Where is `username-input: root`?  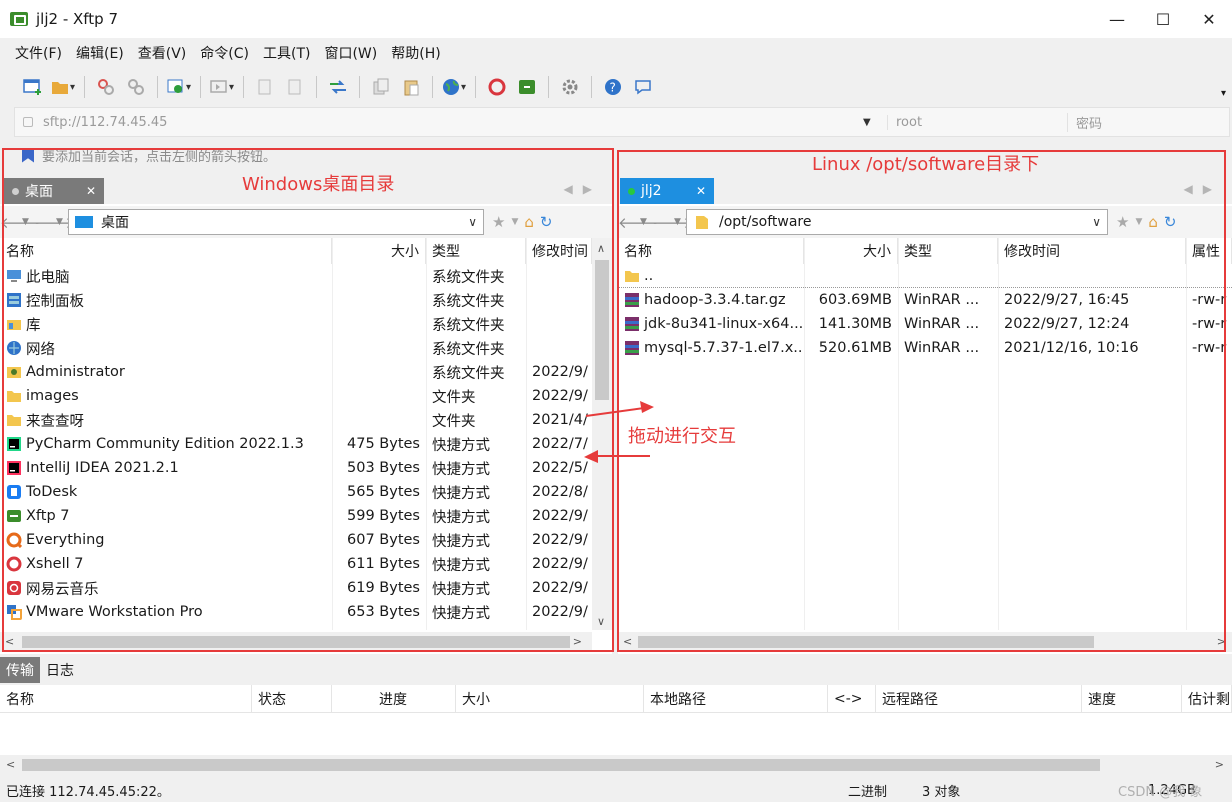 username-input: root is located at coordinates (977, 122).